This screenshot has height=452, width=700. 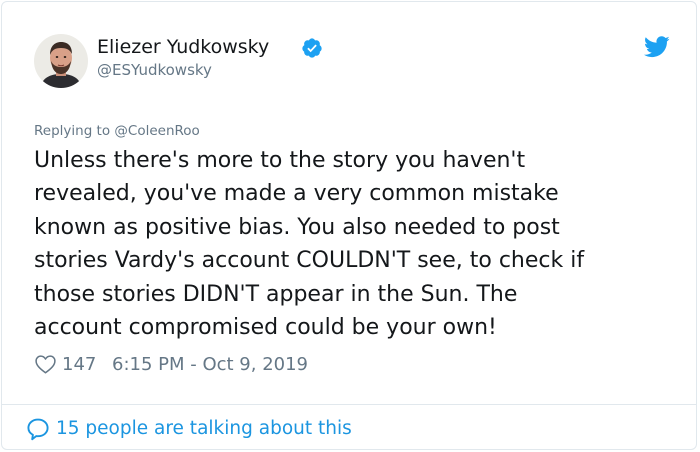 I want to click on tweet-timestamp: 6:15 PM - Oct 9, 2019, so click(x=210, y=365).